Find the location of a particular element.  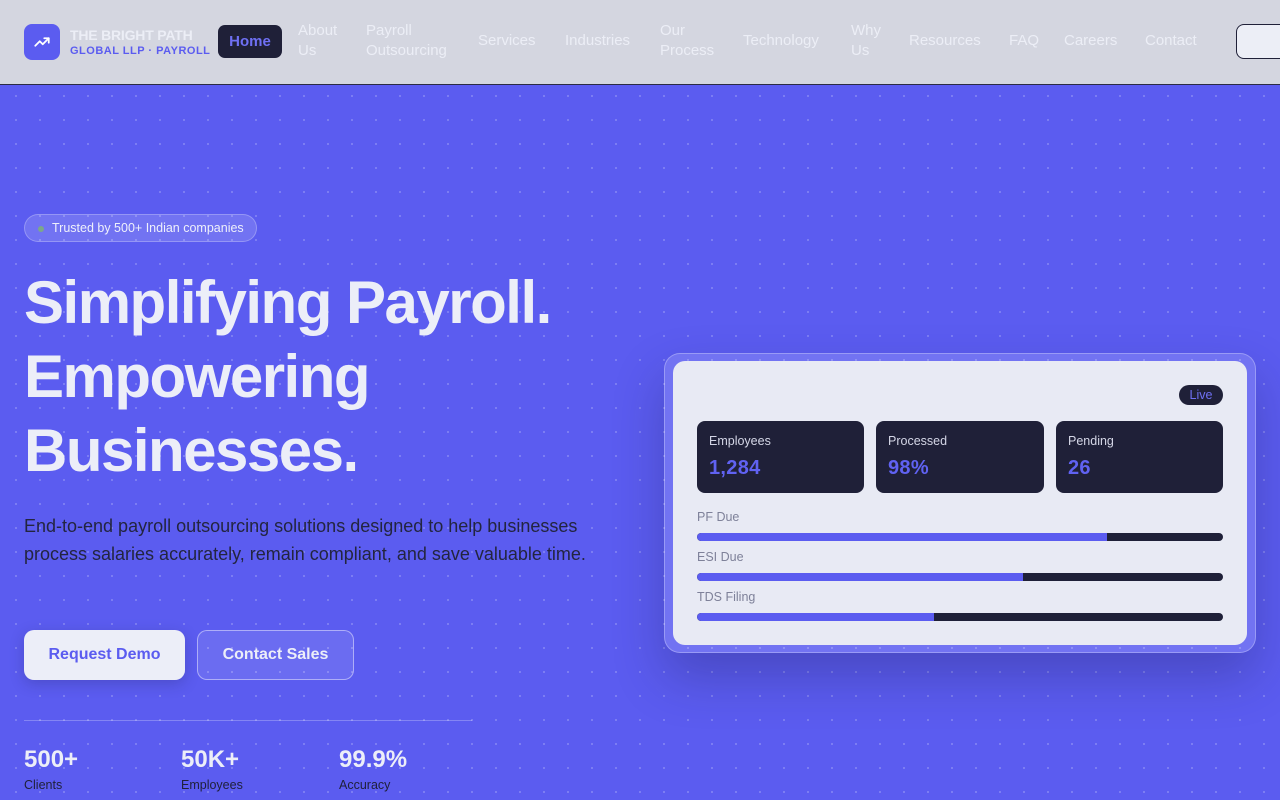

stat-label: Accuracy is located at coordinates (365, 785).